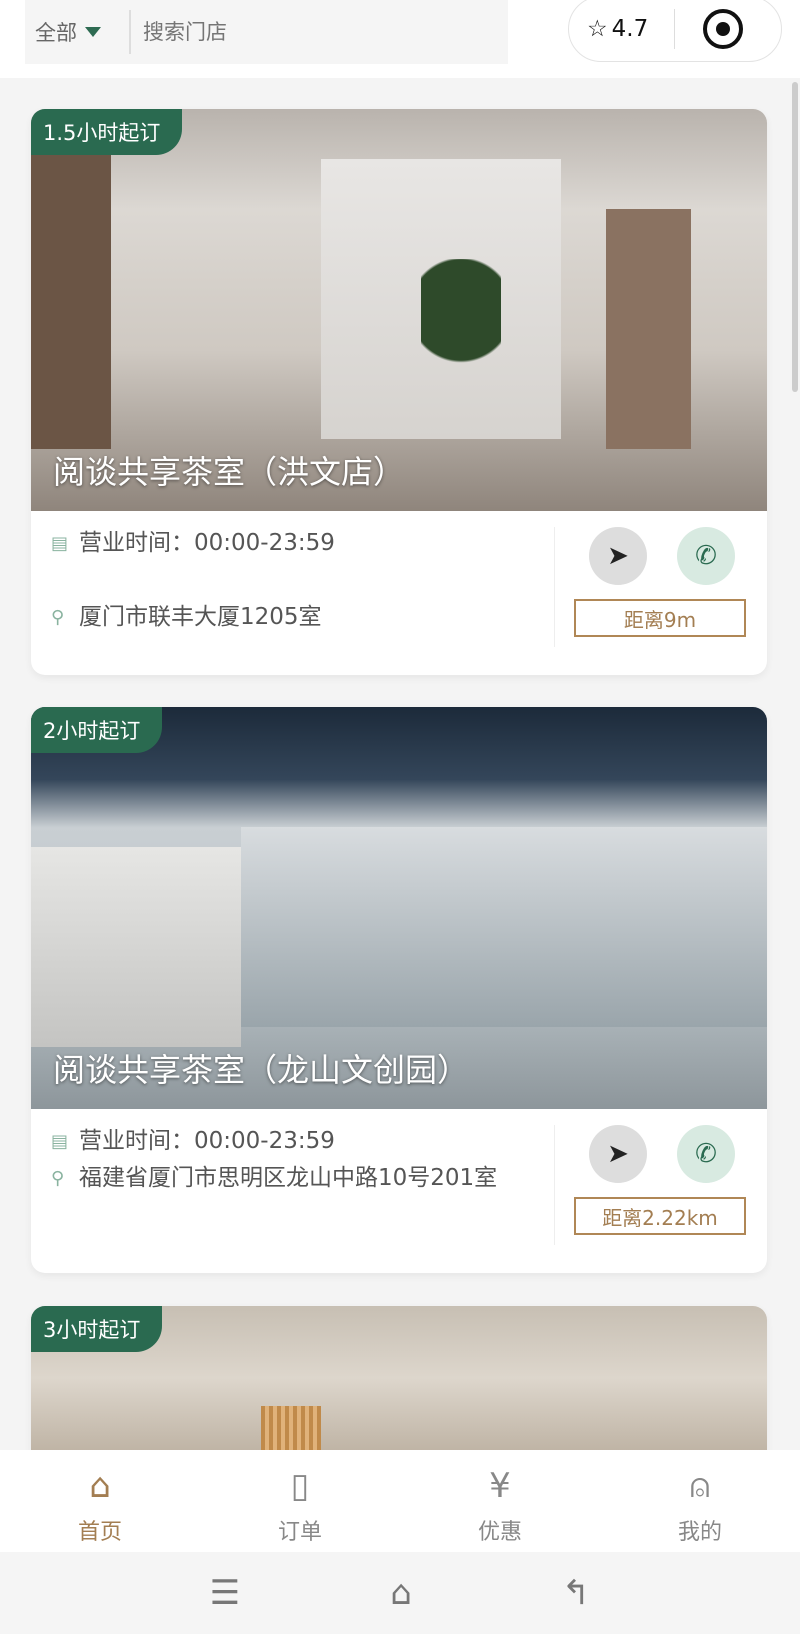 This screenshot has height=1634, width=800. Describe the element at coordinates (795, 237) in the screenshot. I see `scrollbar` at that location.